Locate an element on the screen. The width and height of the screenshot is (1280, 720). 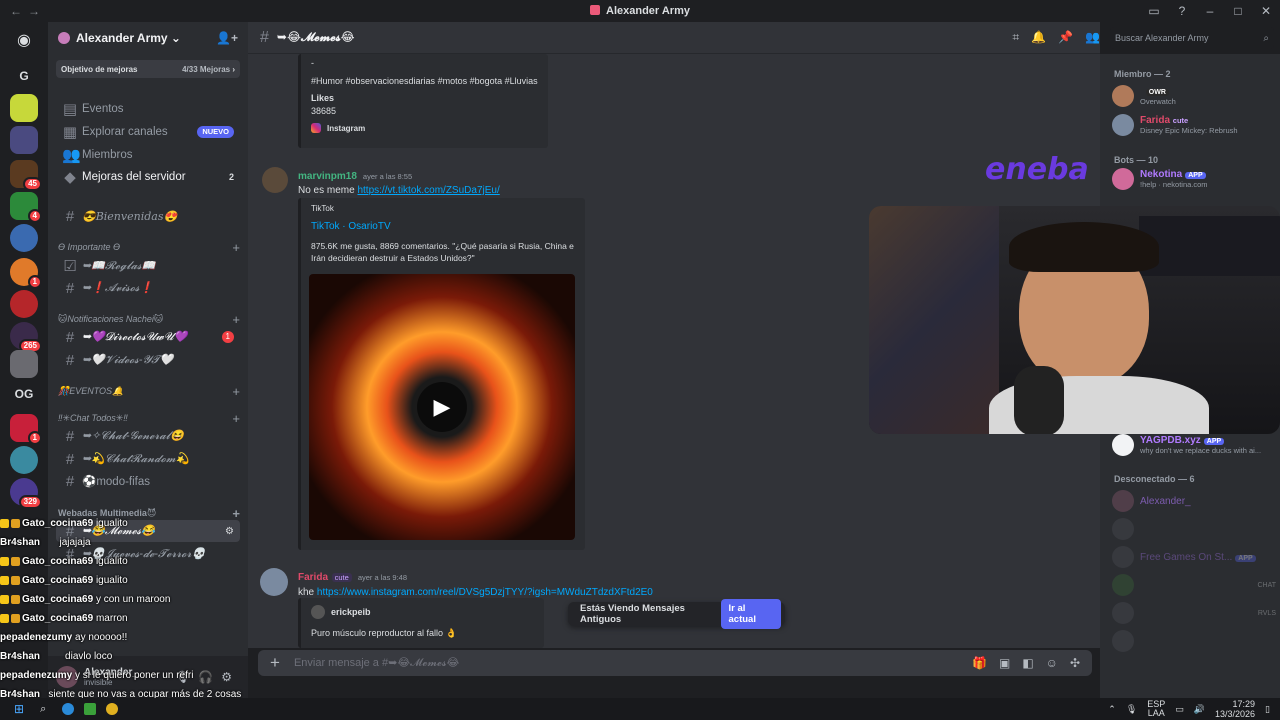
pin-icon: 📌 is located at coordinates (1065, 37).